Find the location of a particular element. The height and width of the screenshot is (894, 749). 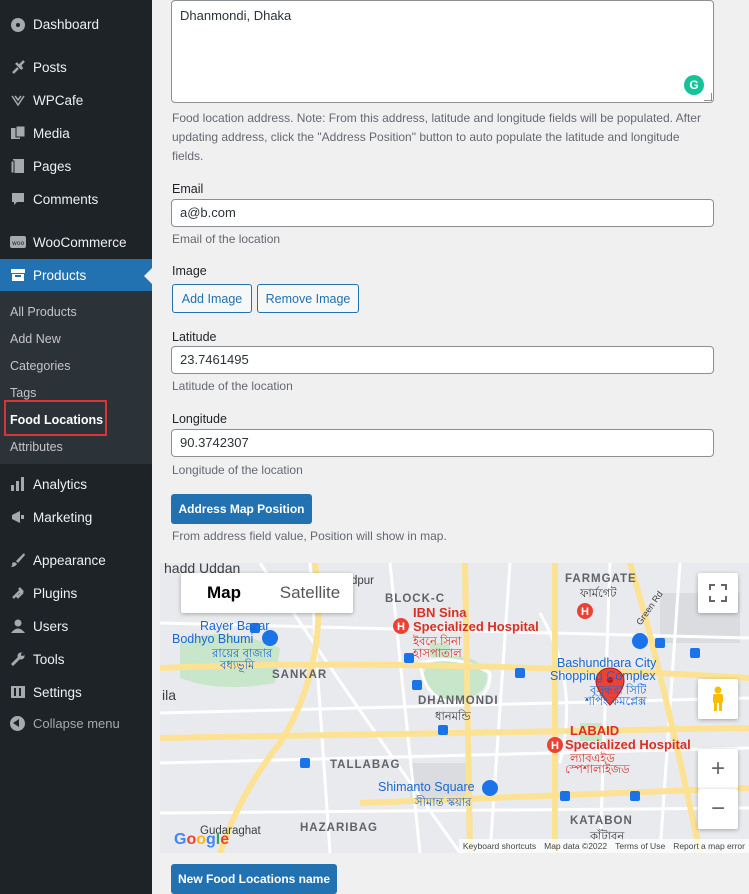

map-type-control: Map Satellite is located at coordinates (267, 593).